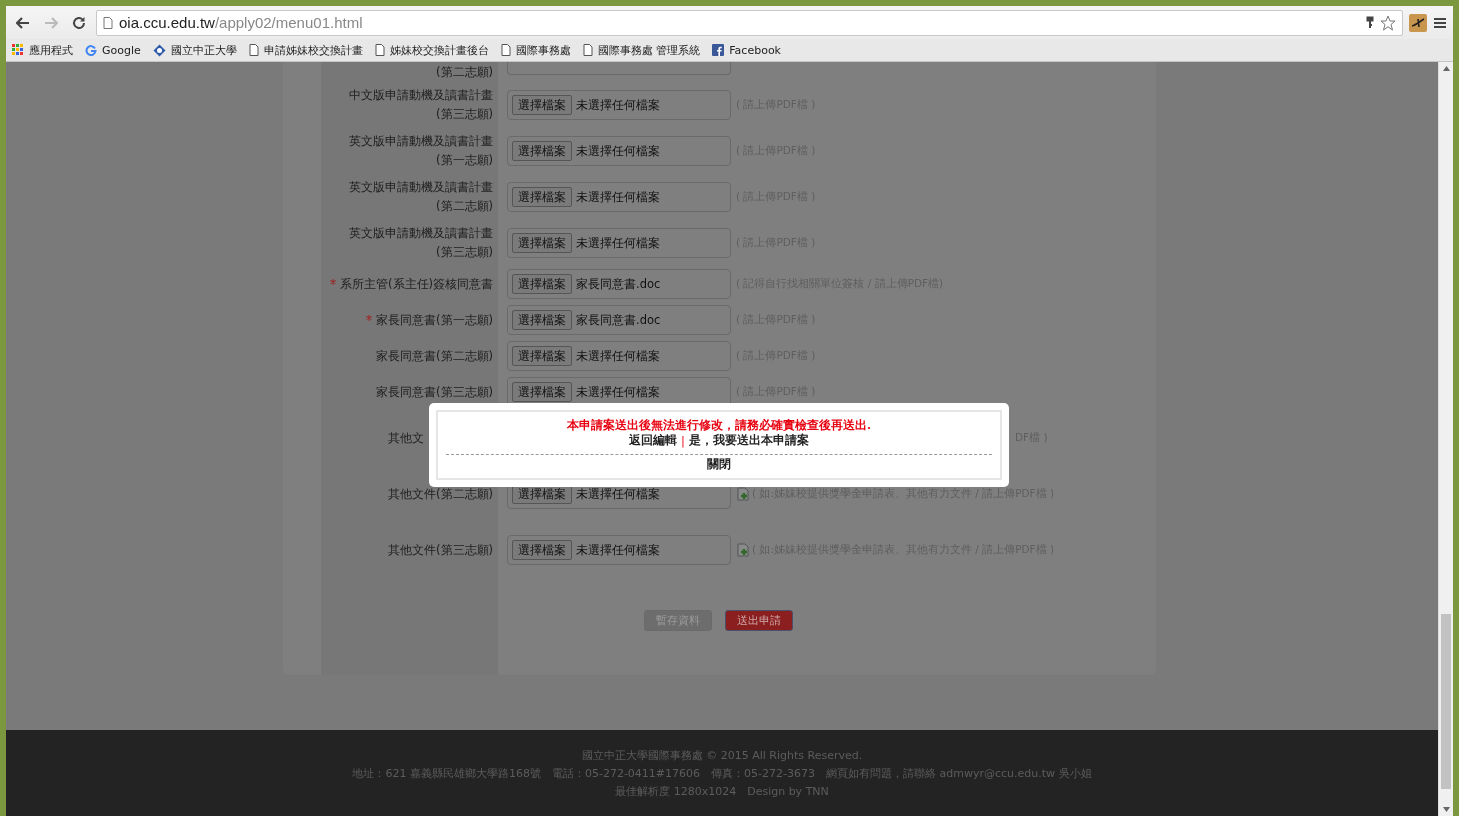 This screenshot has width=1459, height=816. I want to click on bookmark: 姊妹校交換計畫後台, so click(431, 50).